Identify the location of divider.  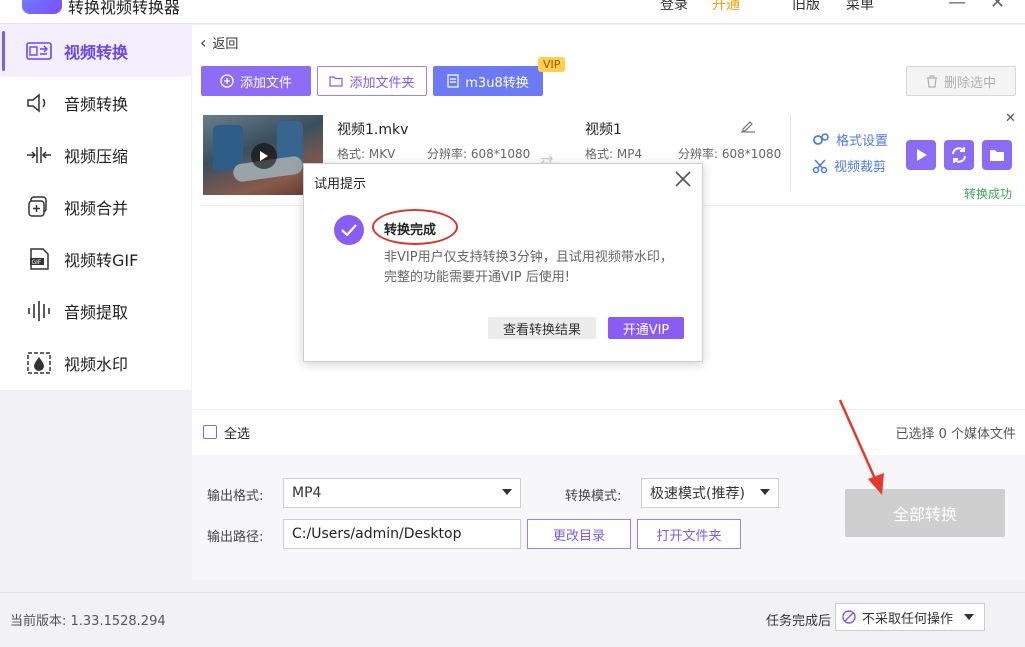
(790, 153).